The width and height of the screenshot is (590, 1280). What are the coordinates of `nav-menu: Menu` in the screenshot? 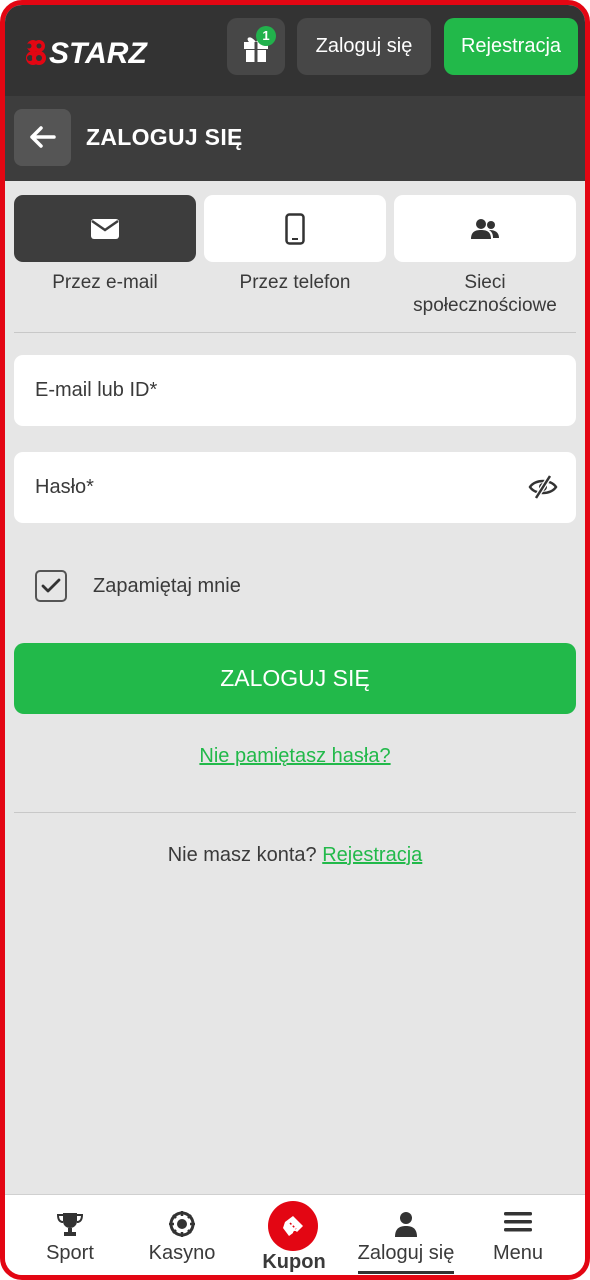 It's located at (518, 1235).